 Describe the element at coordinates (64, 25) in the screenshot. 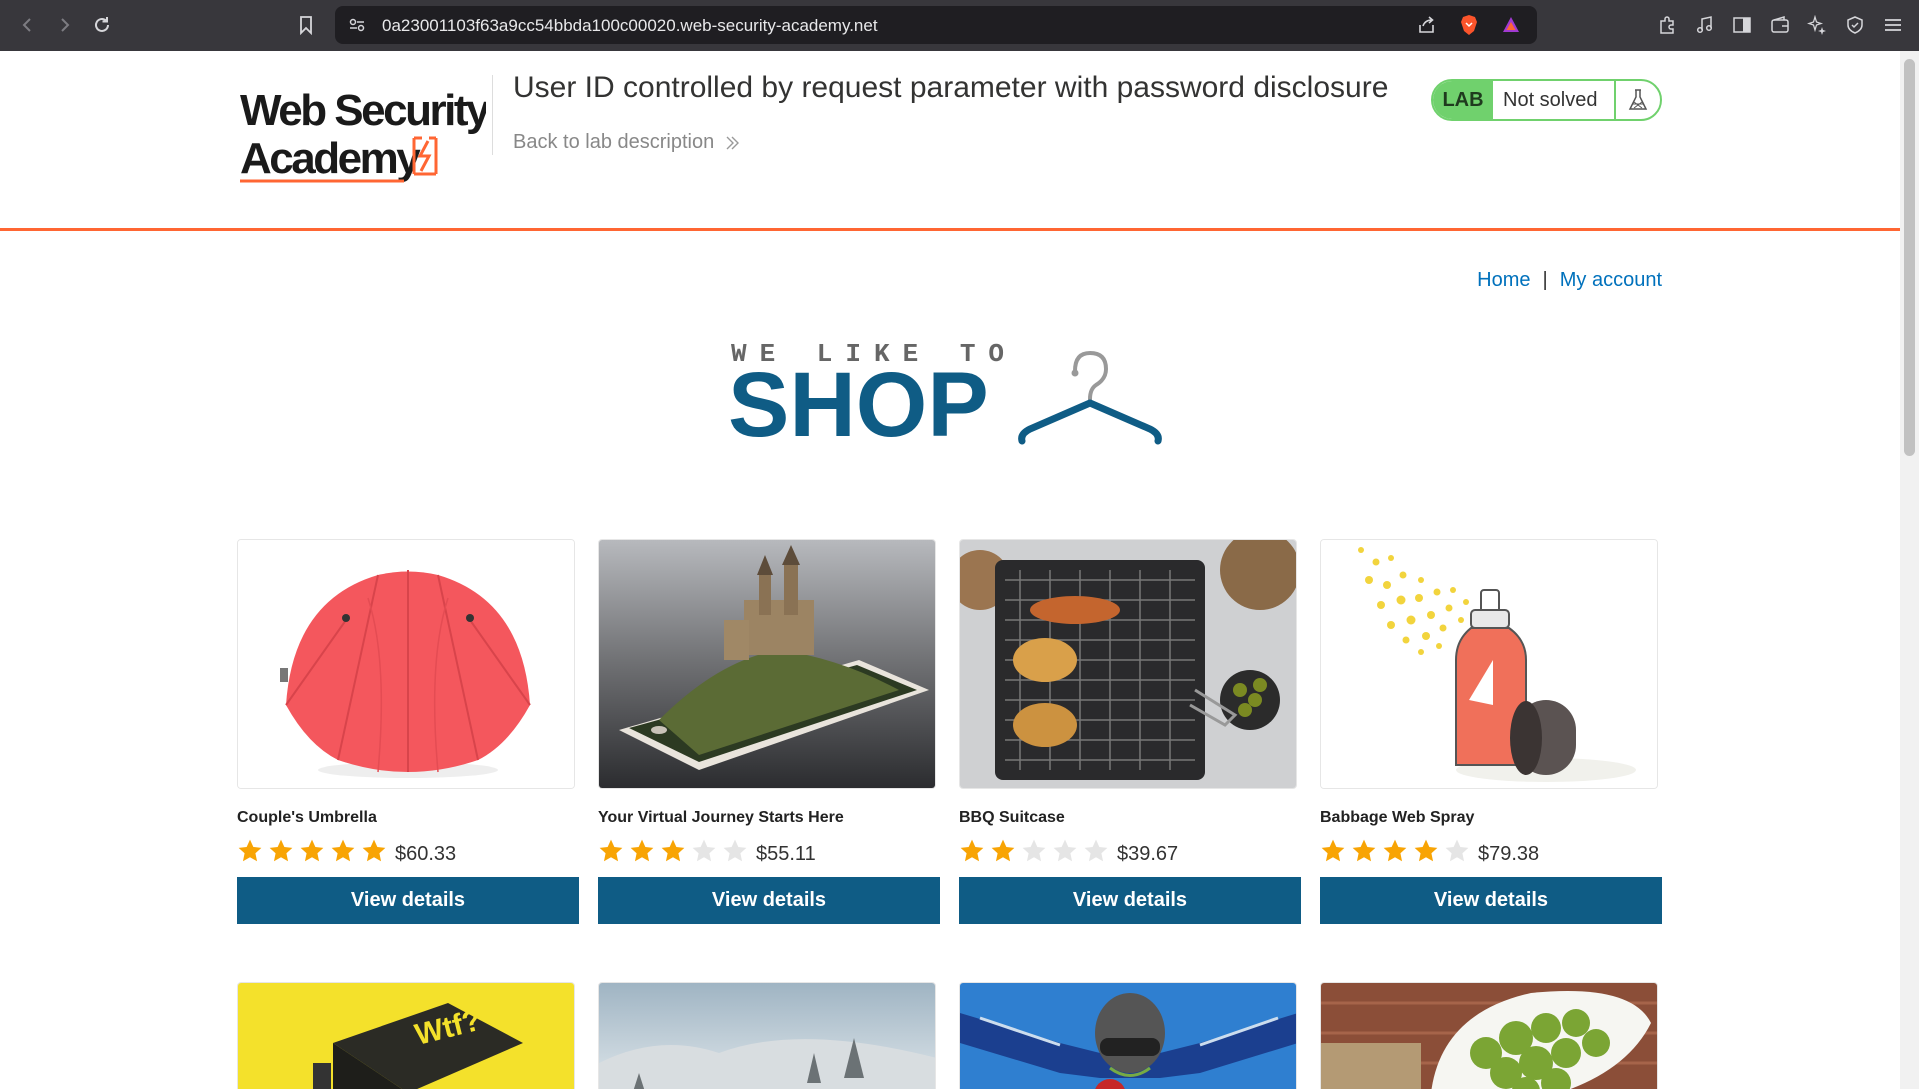

I see `forward-arrow-icon` at that location.